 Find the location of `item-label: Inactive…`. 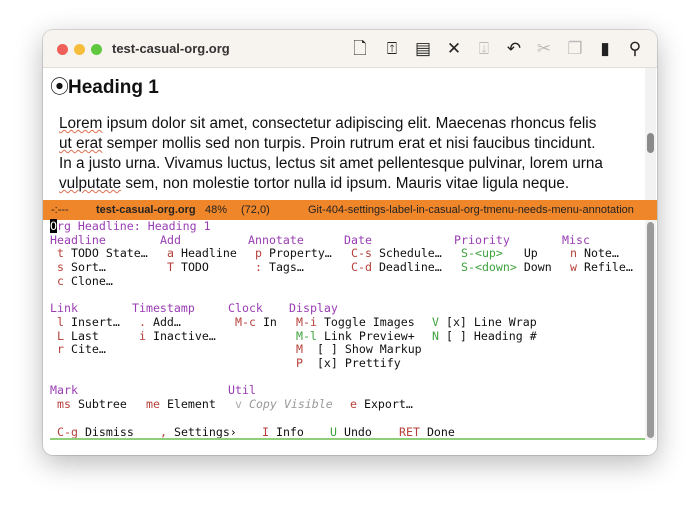

item-label: Inactive… is located at coordinates (184, 335).